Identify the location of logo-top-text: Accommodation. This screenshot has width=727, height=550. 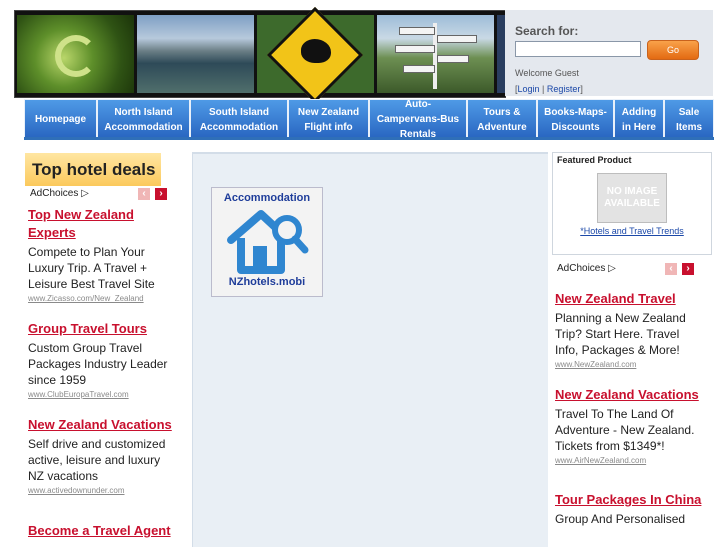
(267, 198).